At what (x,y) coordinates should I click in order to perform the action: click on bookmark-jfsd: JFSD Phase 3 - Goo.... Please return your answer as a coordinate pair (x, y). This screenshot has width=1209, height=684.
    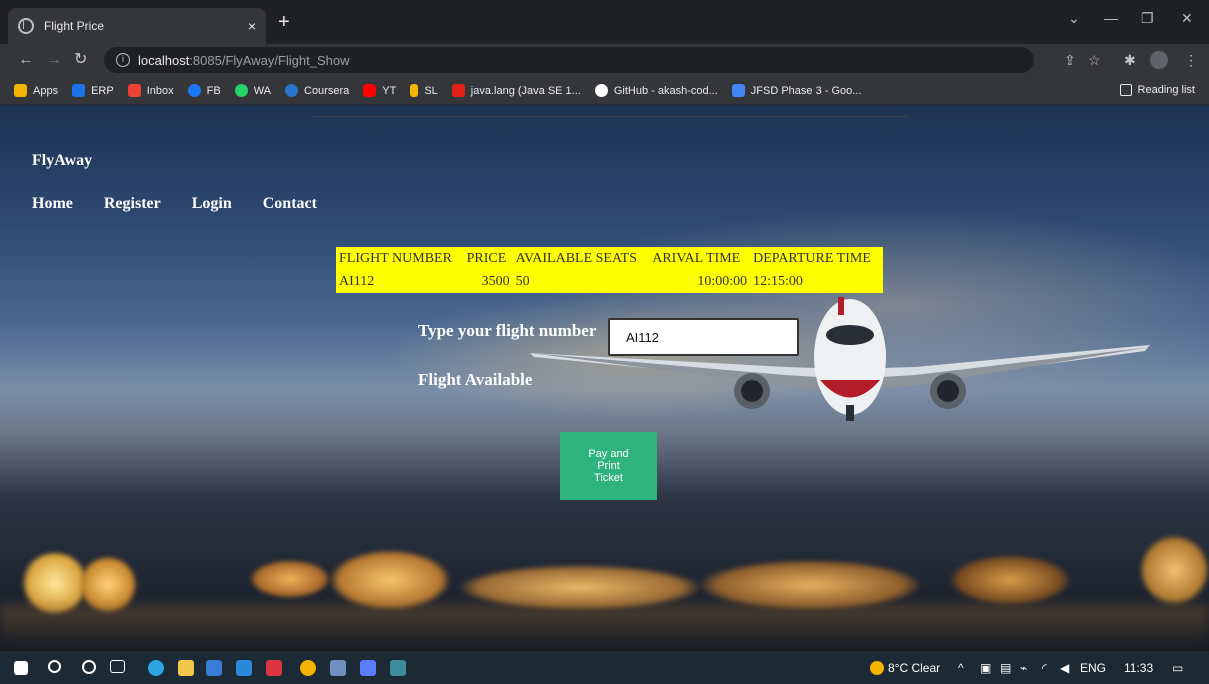
    Looking at the image, I should click on (796, 90).